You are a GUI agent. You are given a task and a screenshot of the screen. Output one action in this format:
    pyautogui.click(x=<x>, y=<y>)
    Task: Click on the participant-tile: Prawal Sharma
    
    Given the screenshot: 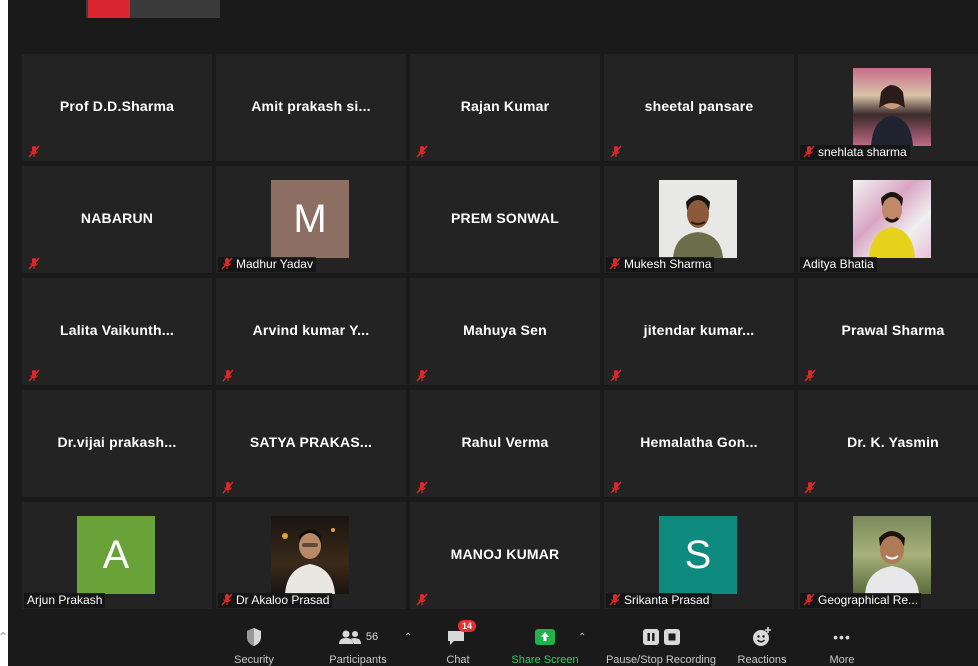 What is the action you would take?
    pyautogui.click(x=888, y=331)
    